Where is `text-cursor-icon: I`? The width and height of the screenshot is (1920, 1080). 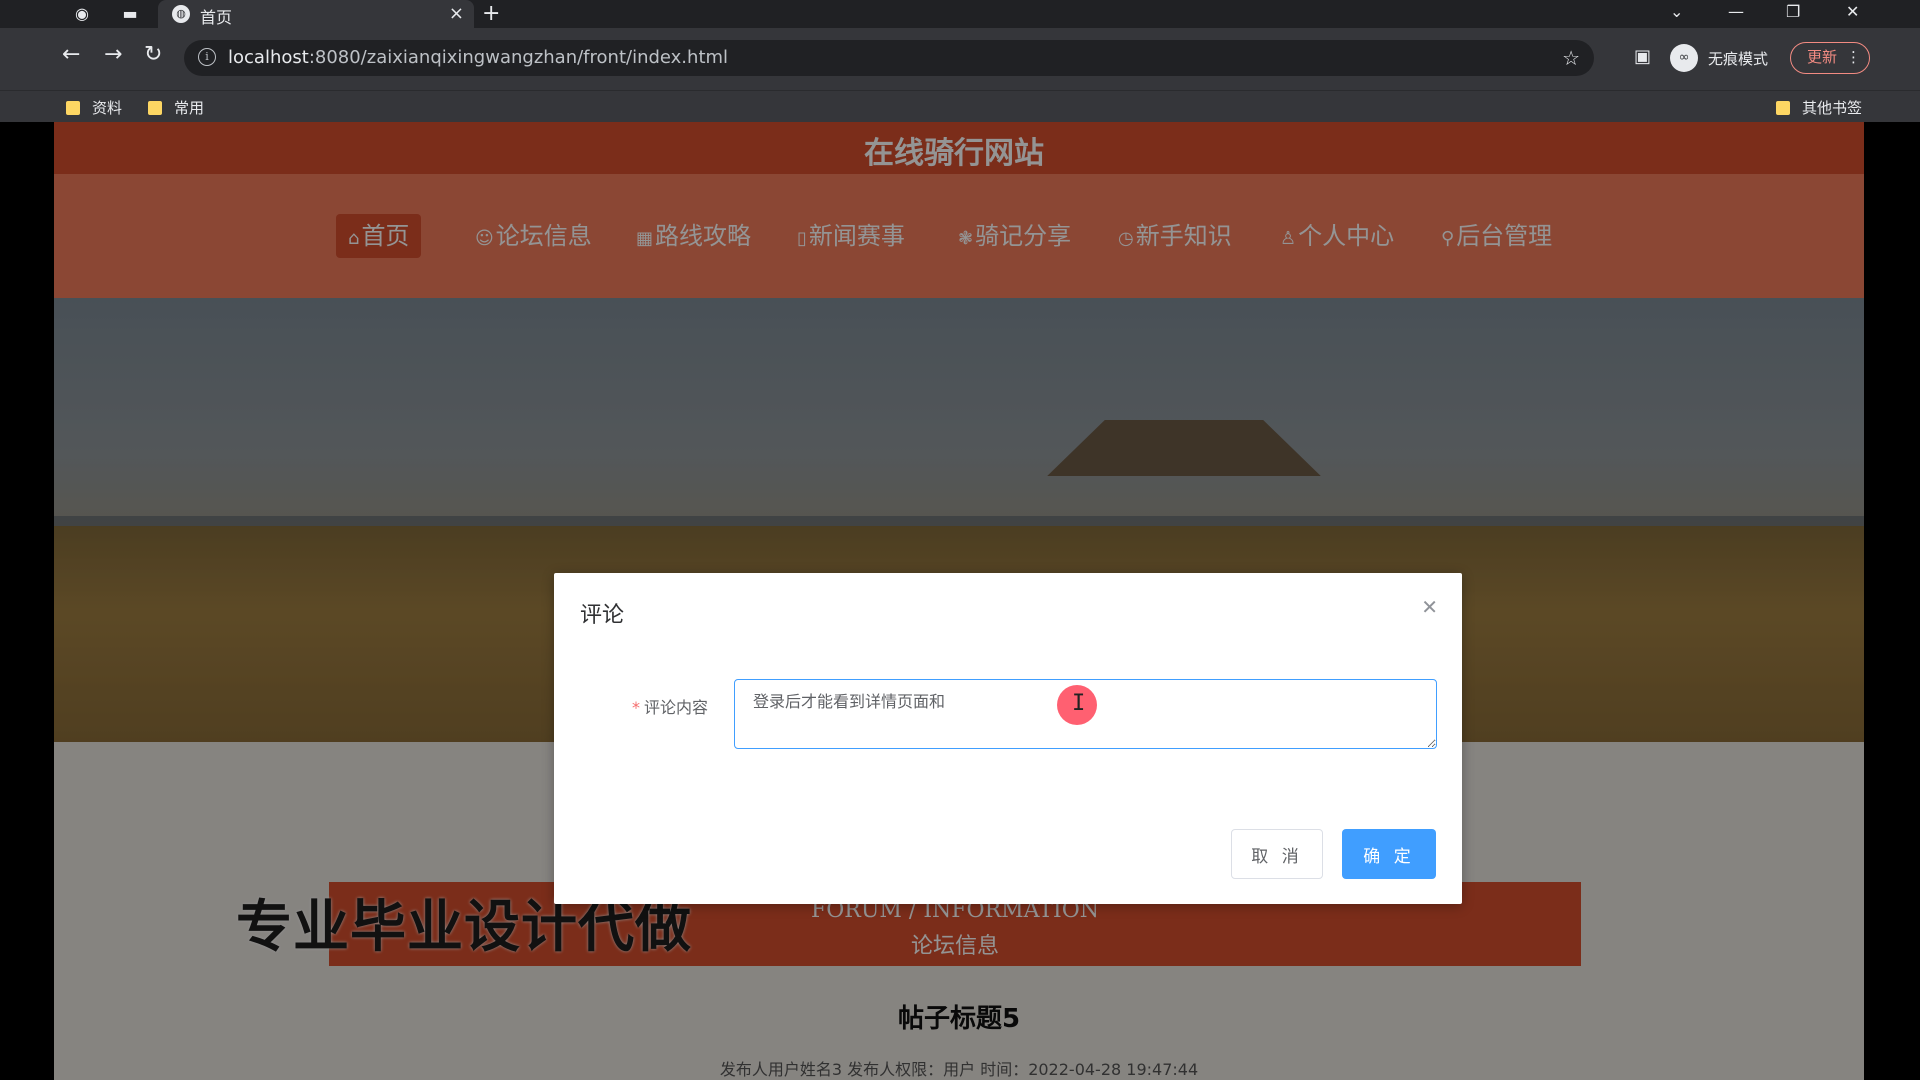 text-cursor-icon: I is located at coordinates (1079, 703).